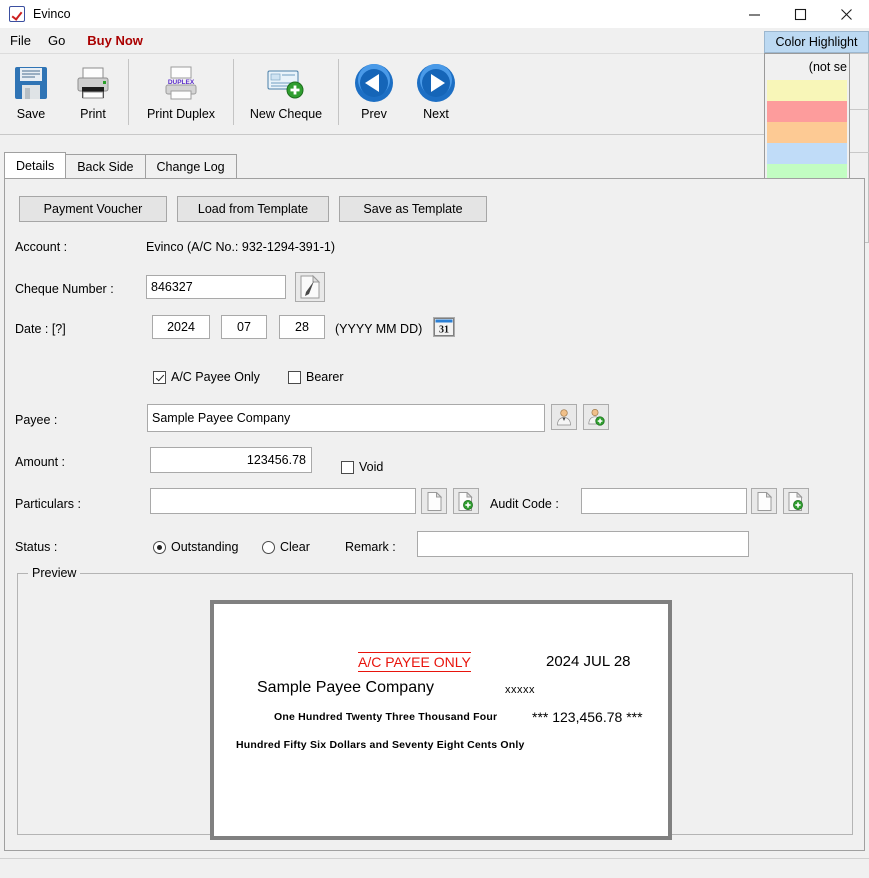 The image size is (869, 878). What do you see at coordinates (664, 501) in the screenshot?
I see `audit-code-input` at bounding box center [664, 501].